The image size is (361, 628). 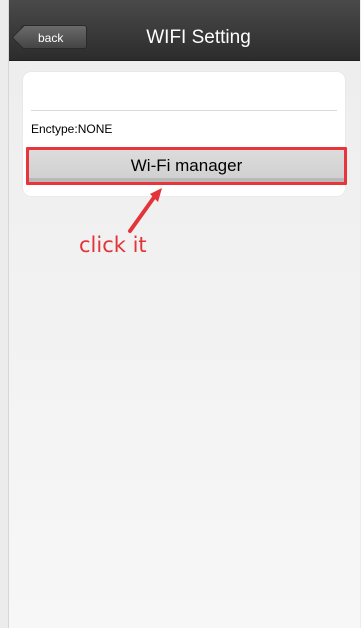 What do you see at coordinates (145, 210) in the screenshot?
I see `annotation-arrow-icon` at bounding box center [145, 210].